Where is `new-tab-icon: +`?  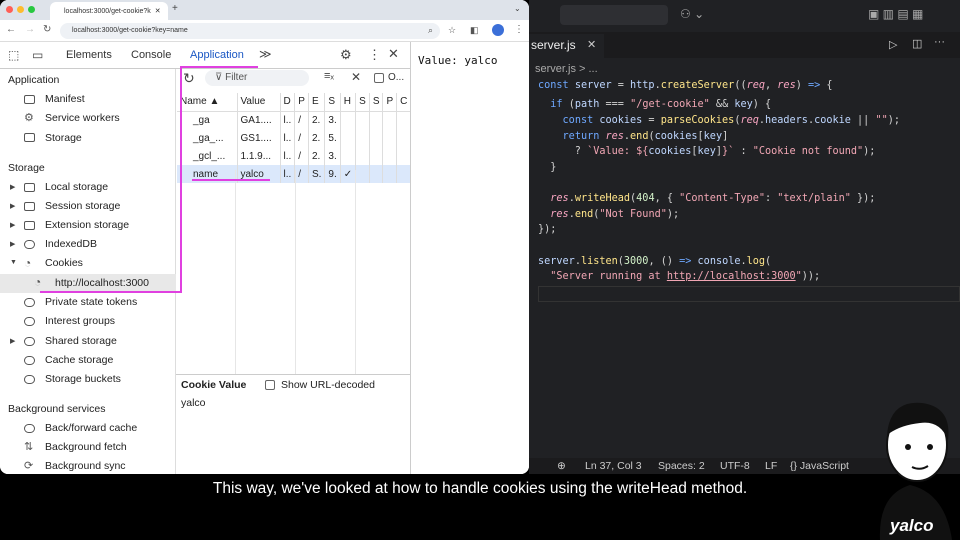 new-tab-icon: + is located at coordinates (175, 8).